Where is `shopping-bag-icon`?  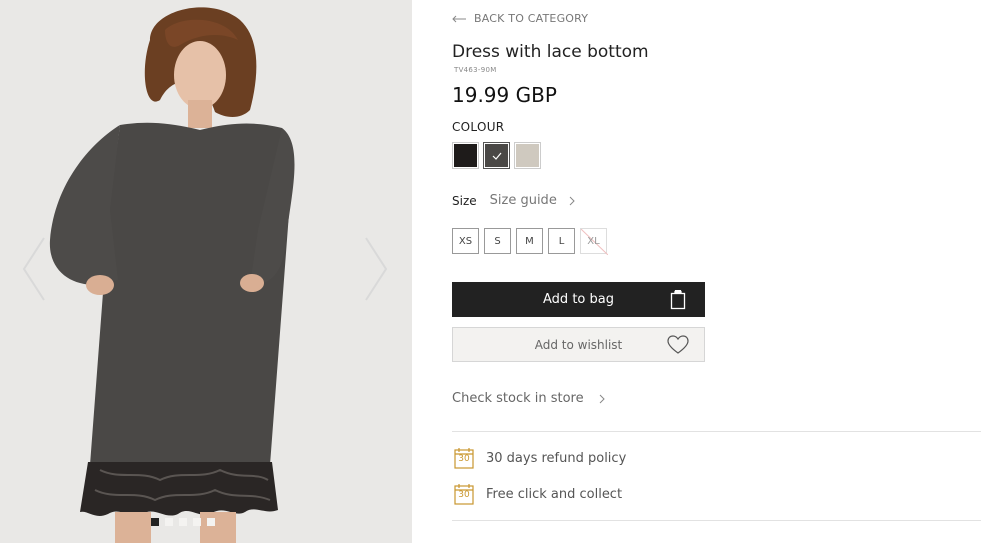 shopping-bag-icon is located at coordinates (678, 300).